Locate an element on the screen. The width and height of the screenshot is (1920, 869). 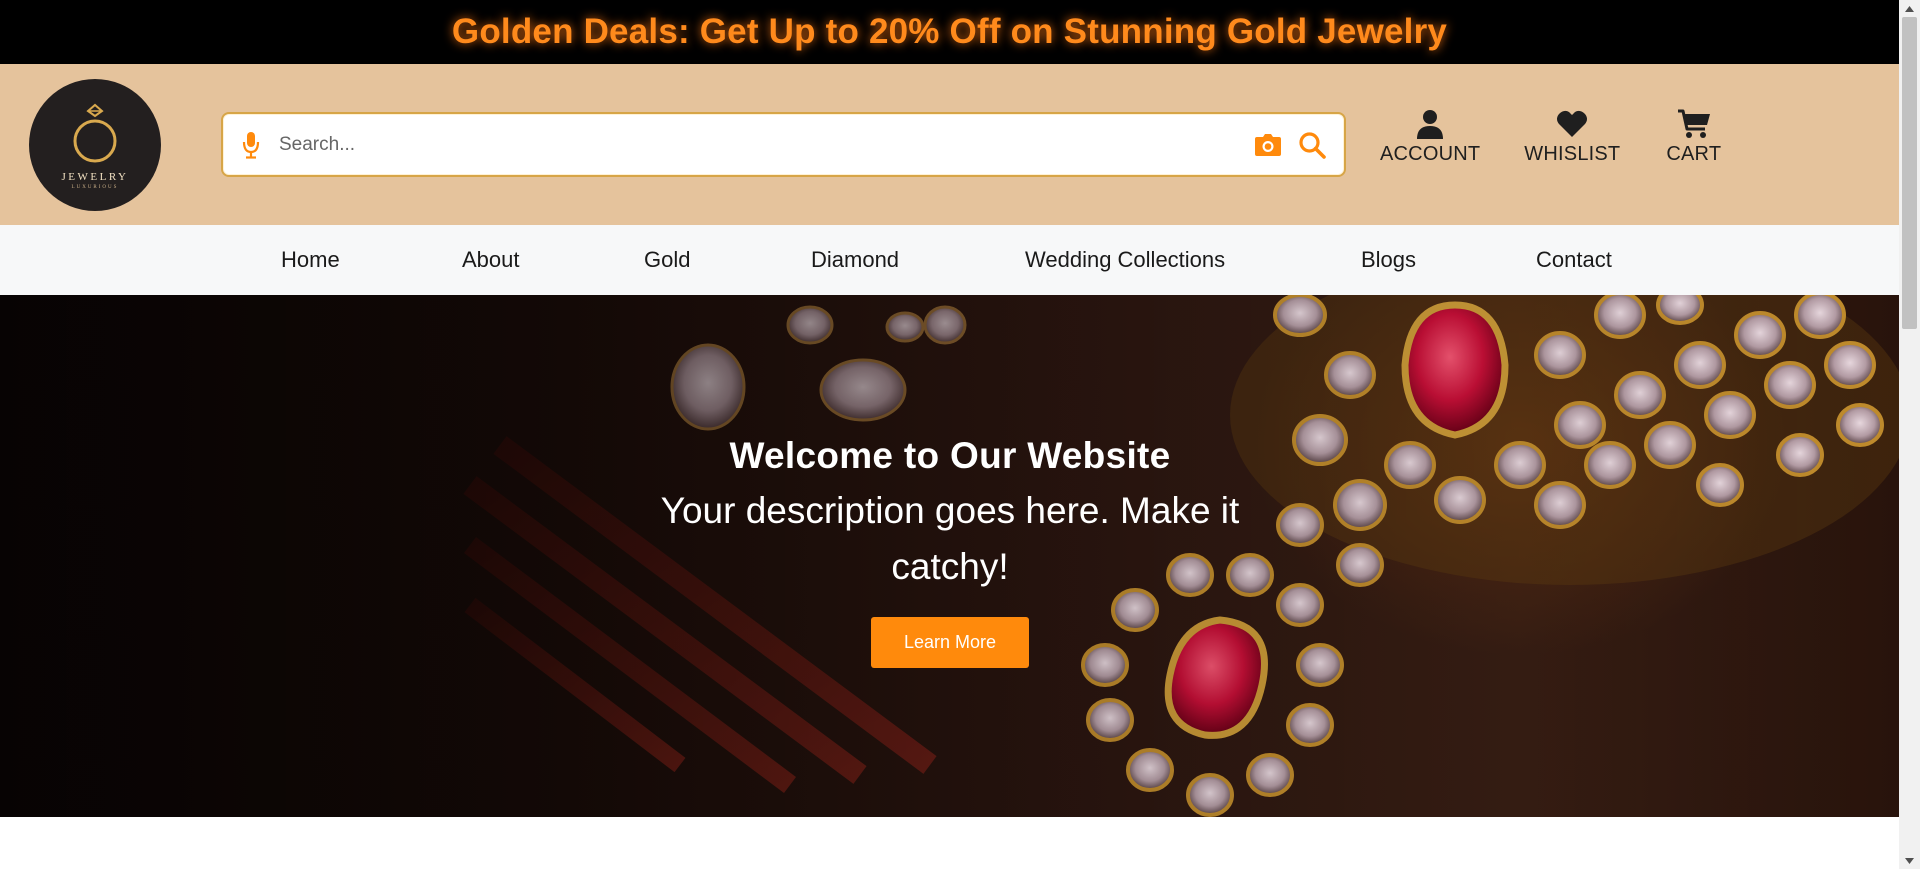
nav-item-contact: Contact is located at coordinates (1574, 260).